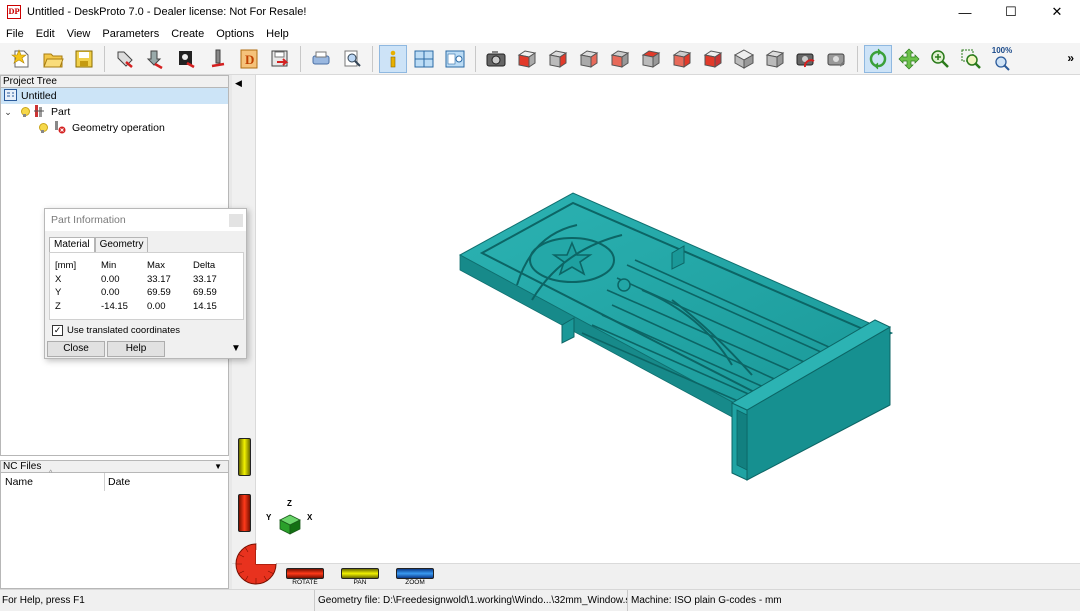 The image size is (1080, 611). I want to click on view-right-icon, so click(620, 59).